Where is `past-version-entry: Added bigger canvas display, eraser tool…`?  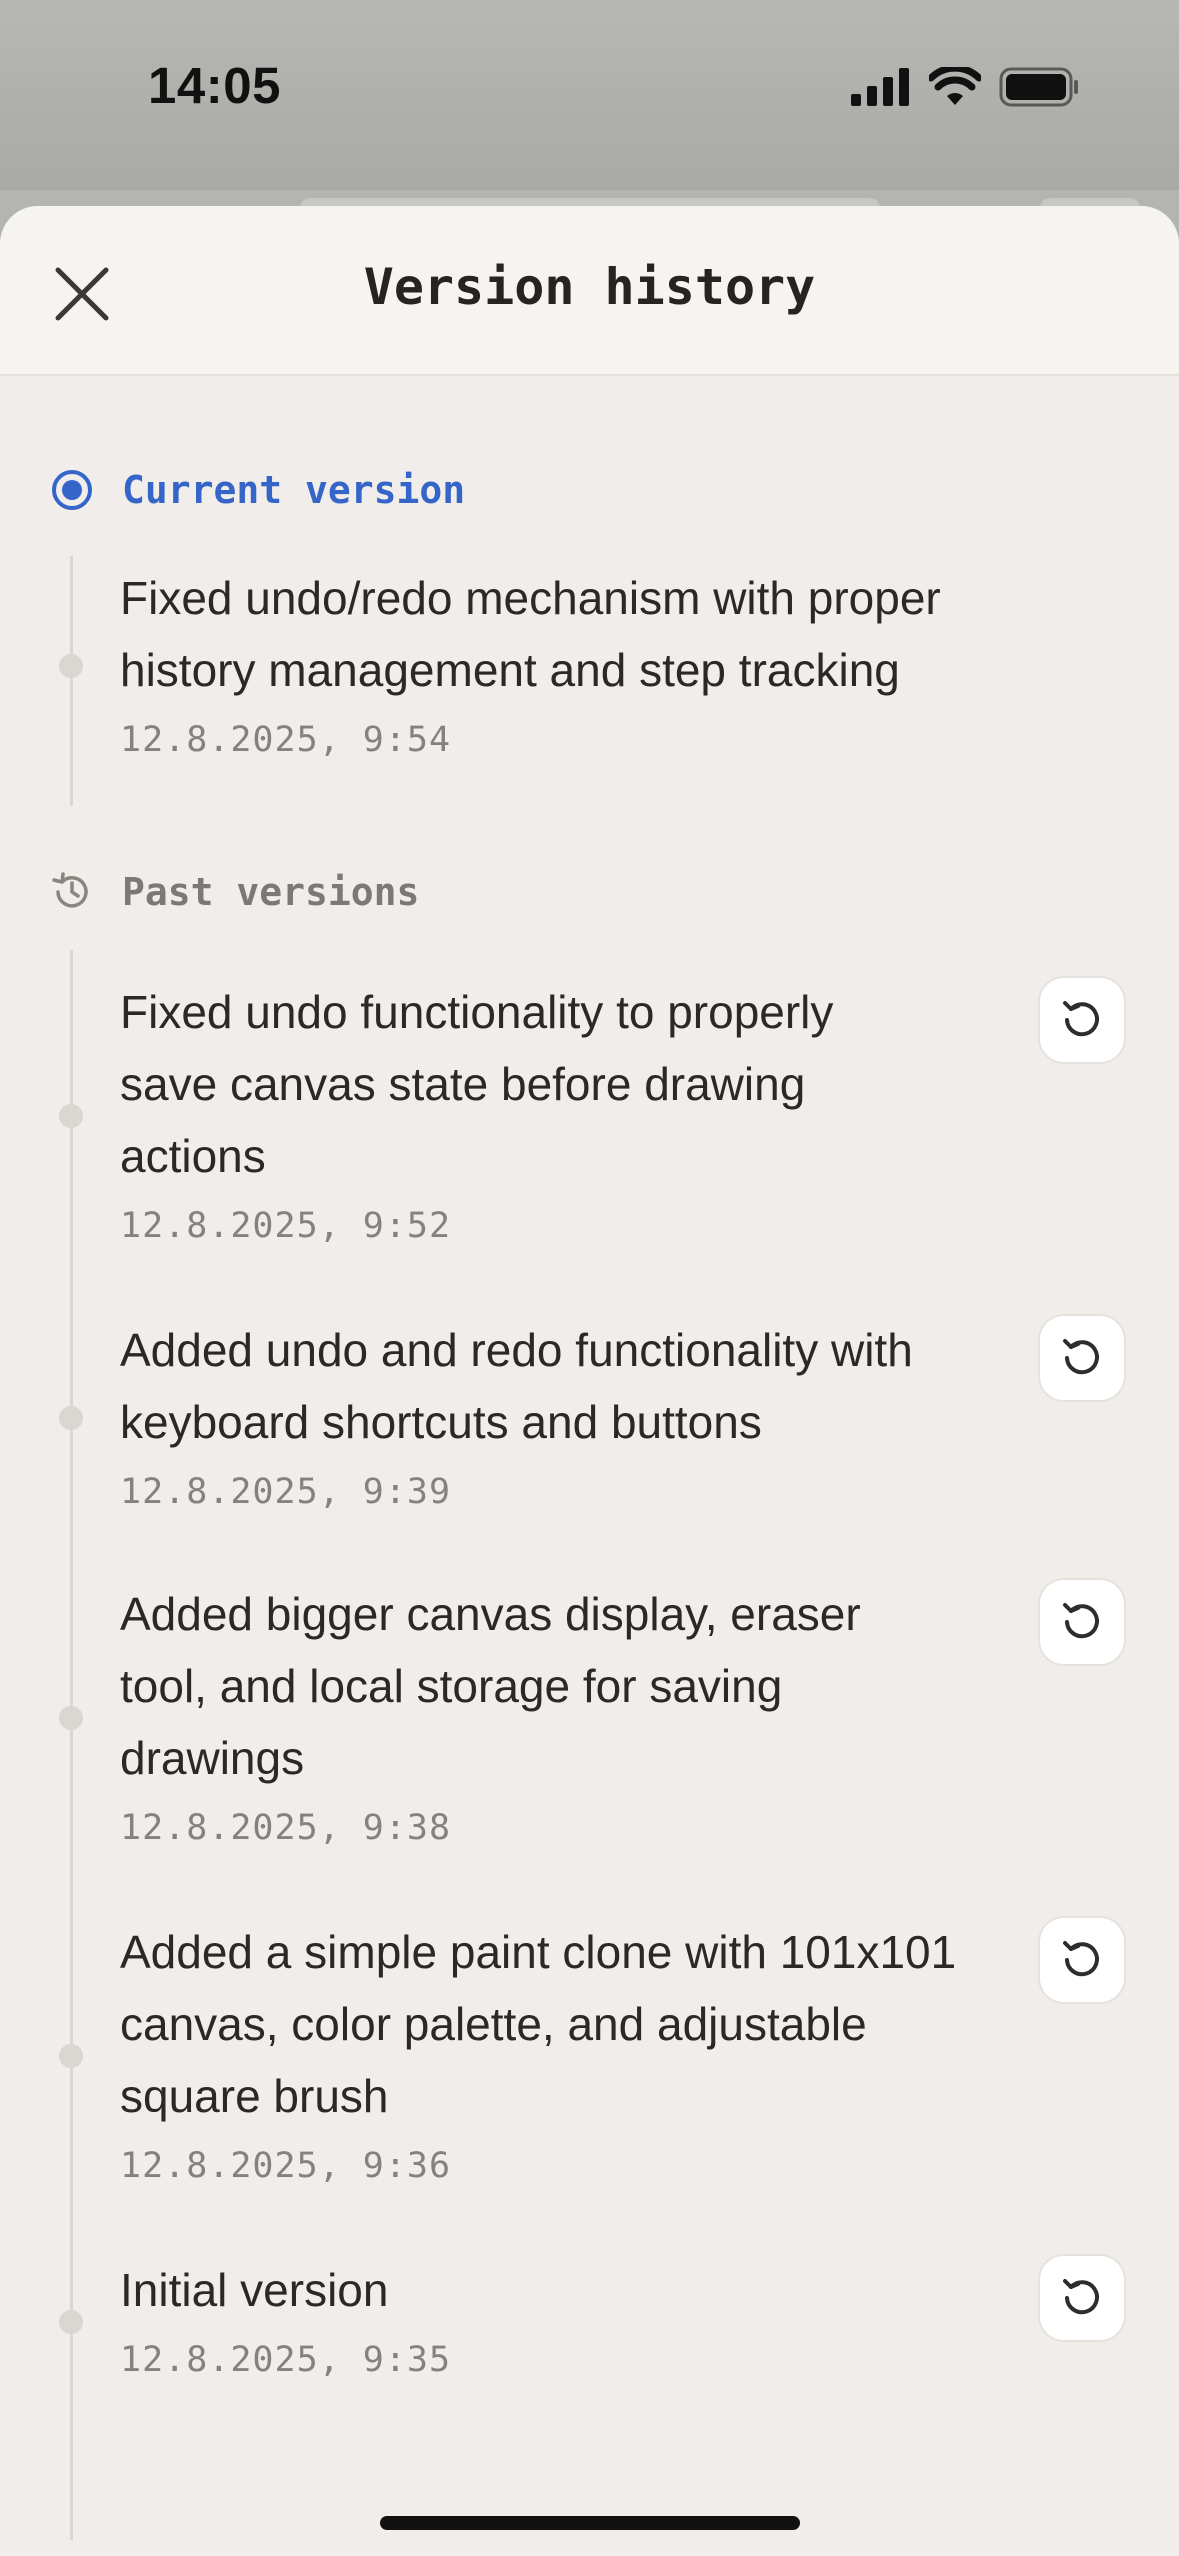 past-version-entry: Added bigger canvas display, eraser tool… is located at coordinates (530, 1713).